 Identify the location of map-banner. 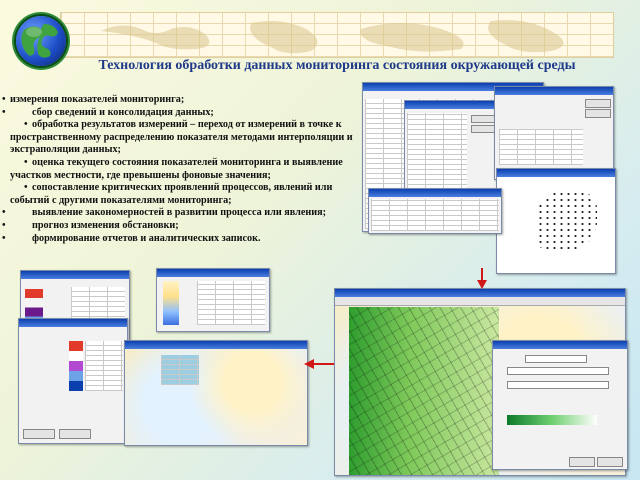
(337, 35).